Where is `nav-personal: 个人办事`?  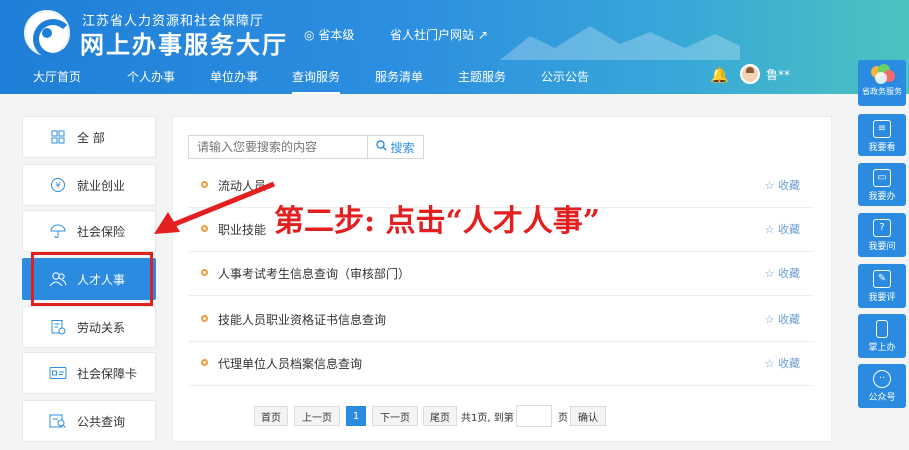
nav-personal: 个人办事 is located at coordinates (151, 76).